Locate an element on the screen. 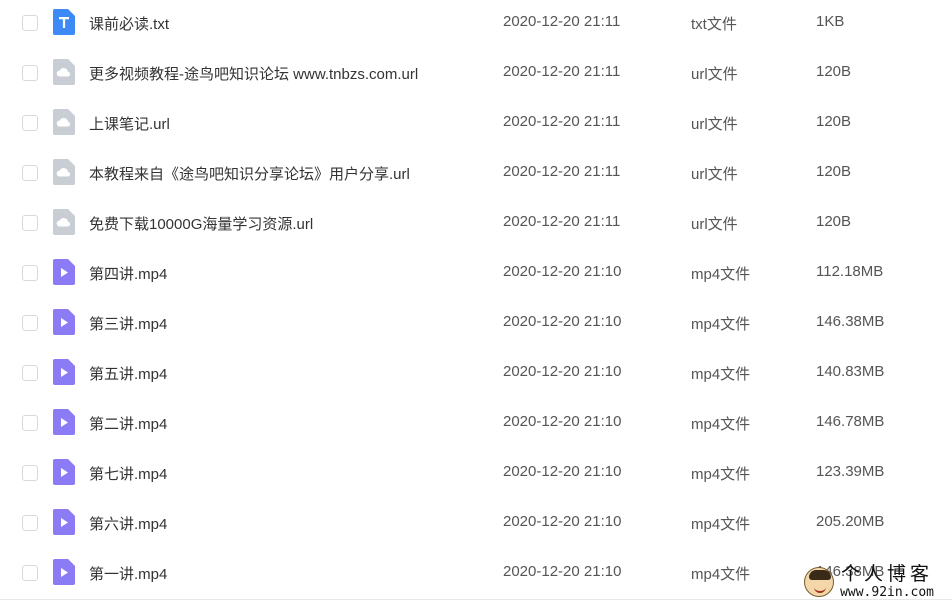 Image resolution: width=952 pixels, height=603 pixels. file-row: 第七讲.mp4 2020-12-20 21:10 mp4文件 123.39MB is located at coordinates (476, 473).